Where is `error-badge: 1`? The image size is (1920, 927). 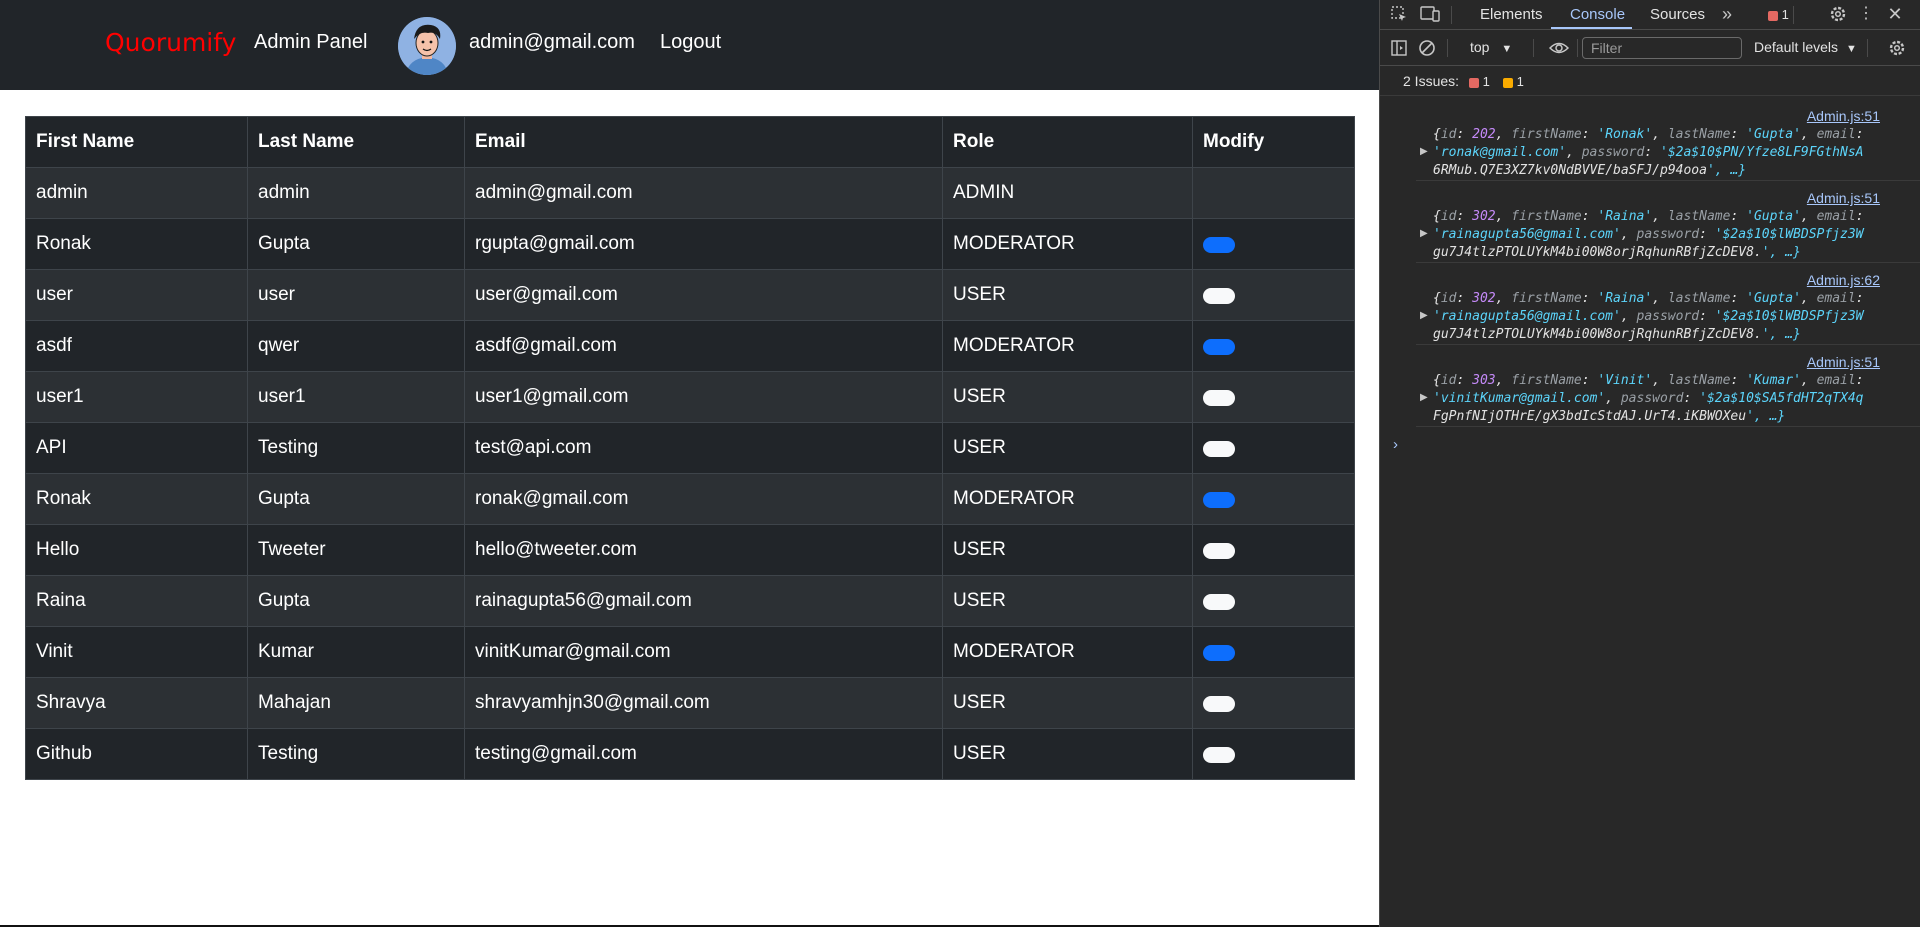 error-badge: 1 is located at coordinates (1778, 14).